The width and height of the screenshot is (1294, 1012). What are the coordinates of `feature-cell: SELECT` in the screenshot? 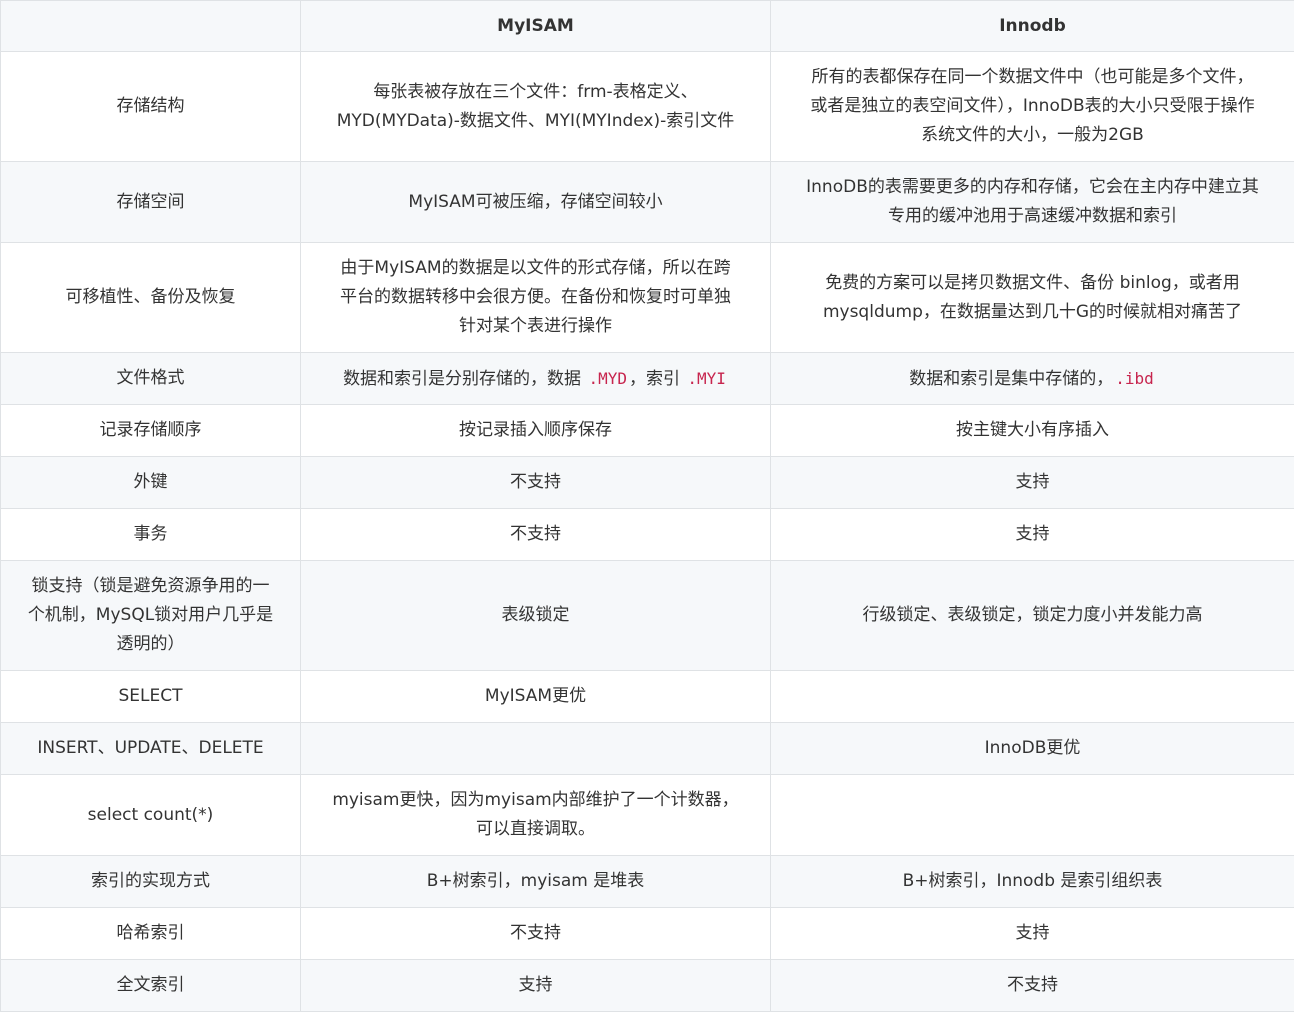 It's located at (151, 697).